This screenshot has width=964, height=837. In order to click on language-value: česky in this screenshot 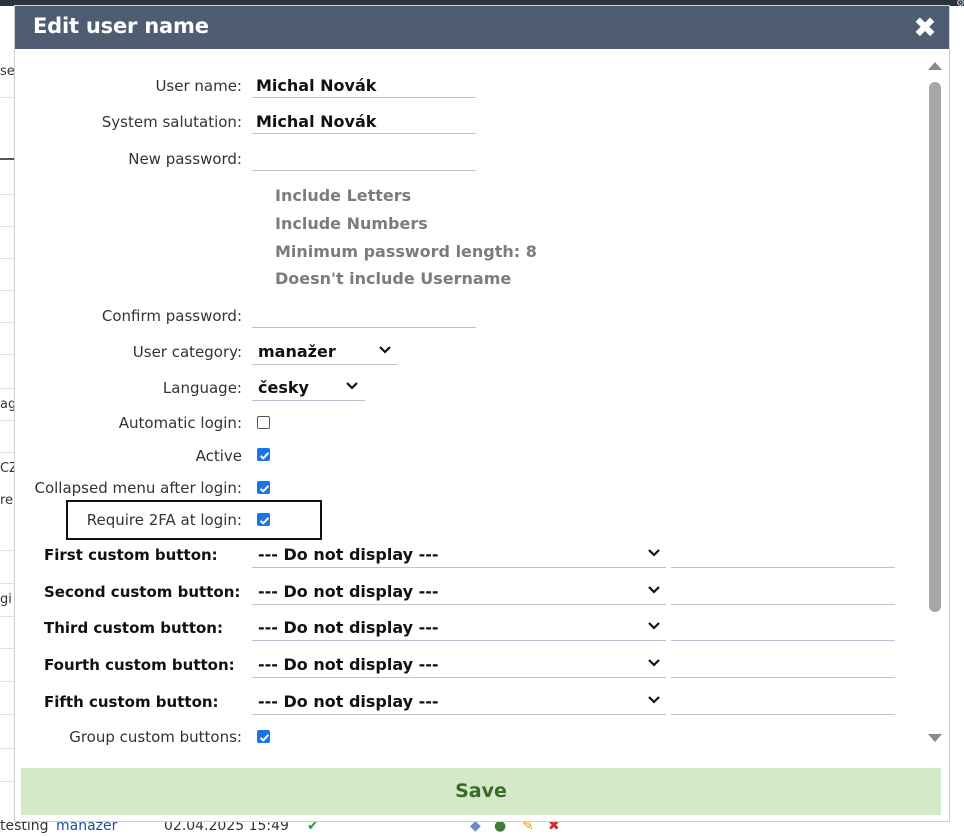, I will do `click(283, 387)`.